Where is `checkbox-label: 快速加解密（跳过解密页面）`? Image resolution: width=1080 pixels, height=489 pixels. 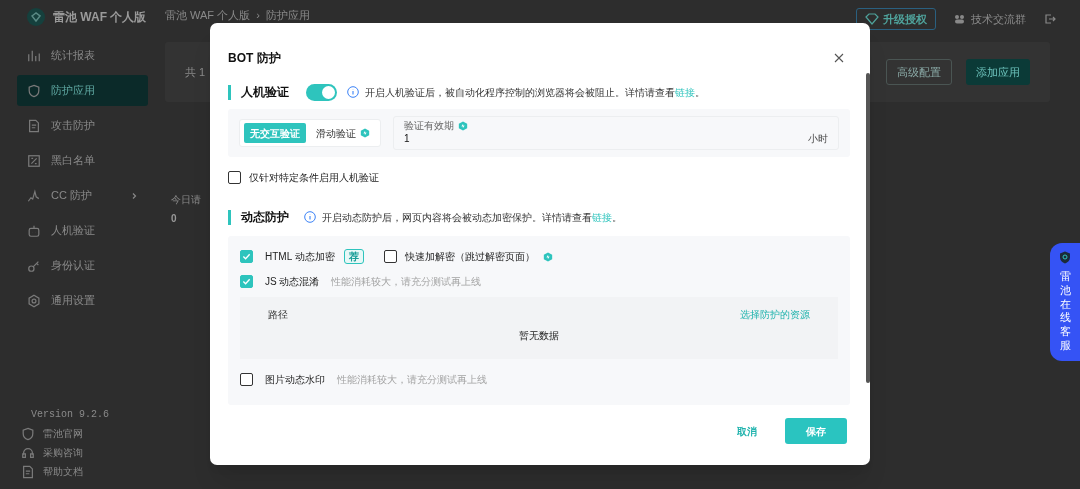
checkbox-label: 快速加解密（跳过解密页面） is located at coordinates (469, 257).